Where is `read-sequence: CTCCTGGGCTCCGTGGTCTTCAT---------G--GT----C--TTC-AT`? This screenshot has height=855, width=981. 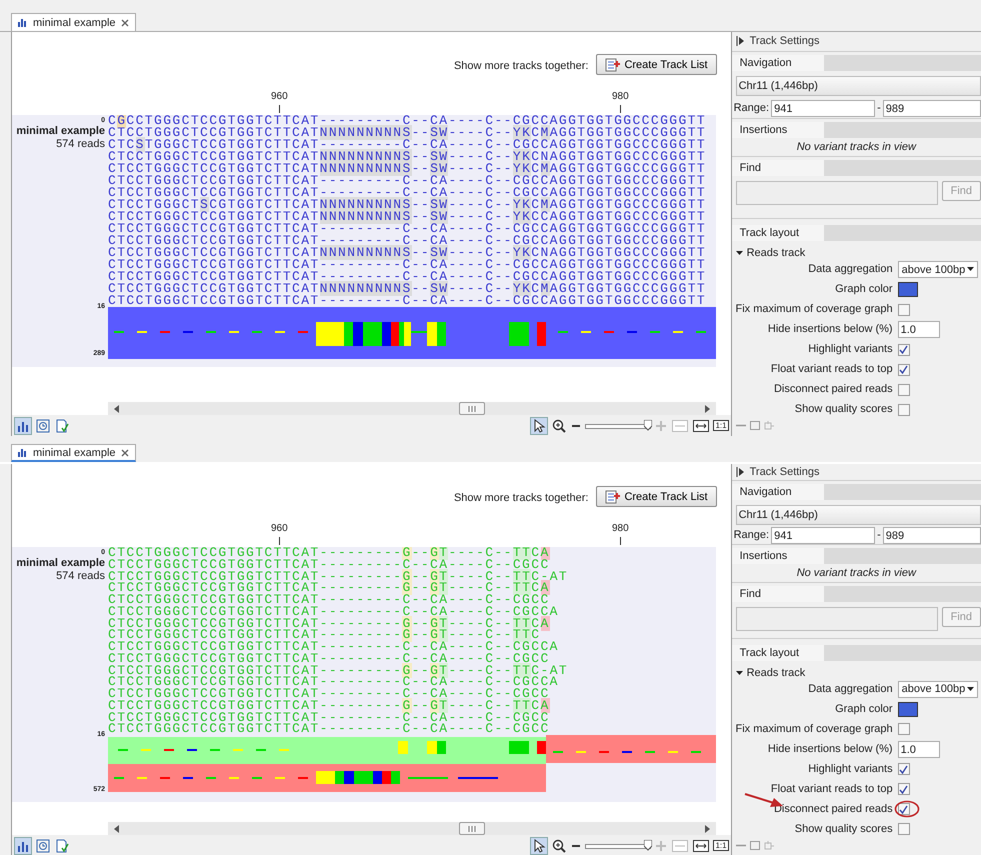 read-sequence: CTCCTGGGCTCCGTGGTCTTCAT---------G--GT----C--TTC-AT is located at coordinates (339, 670).